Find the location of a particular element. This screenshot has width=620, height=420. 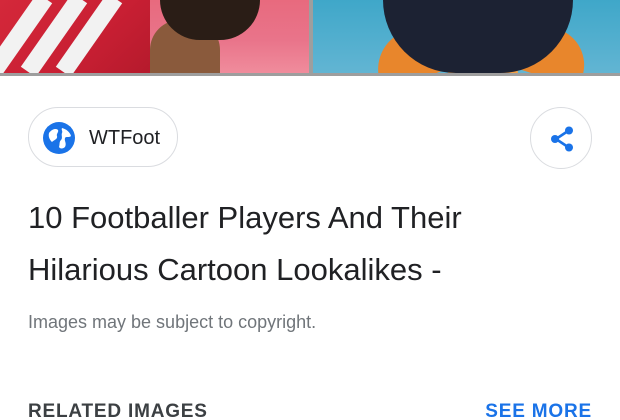

share-button is located at coordinates (561, 138).